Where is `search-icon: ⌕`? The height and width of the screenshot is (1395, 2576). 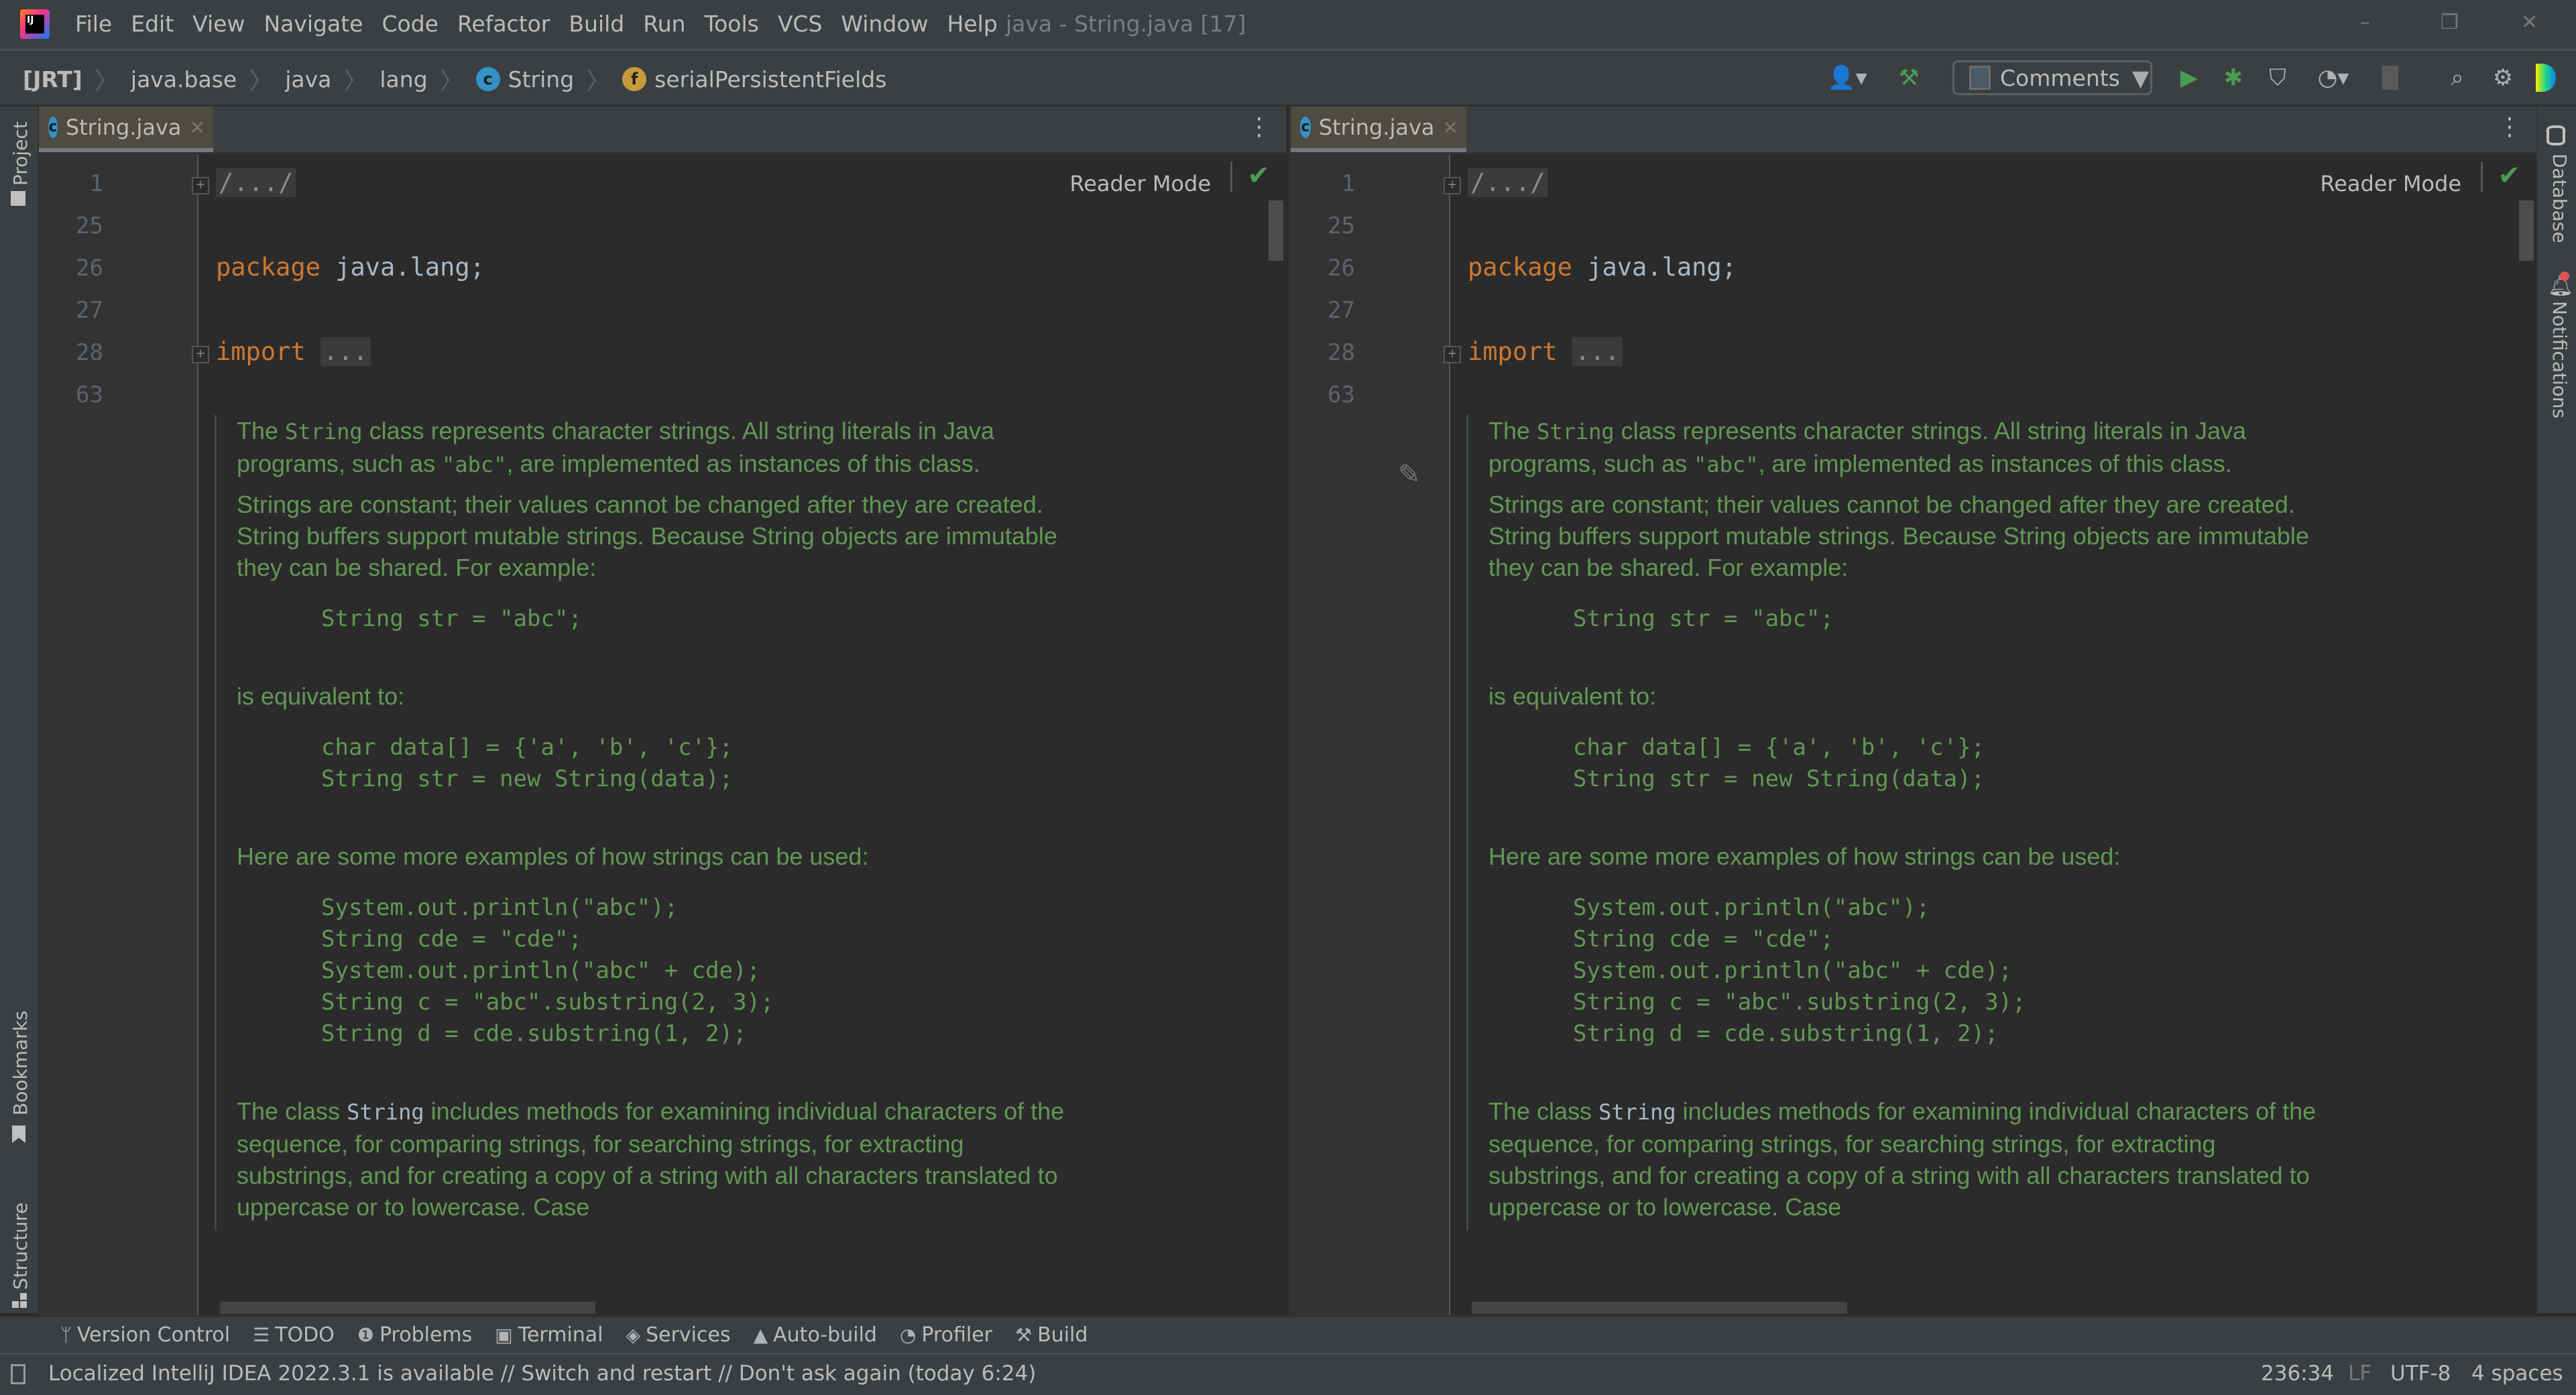 search-icon: ⌕ is located at coordinates (2457, 78).